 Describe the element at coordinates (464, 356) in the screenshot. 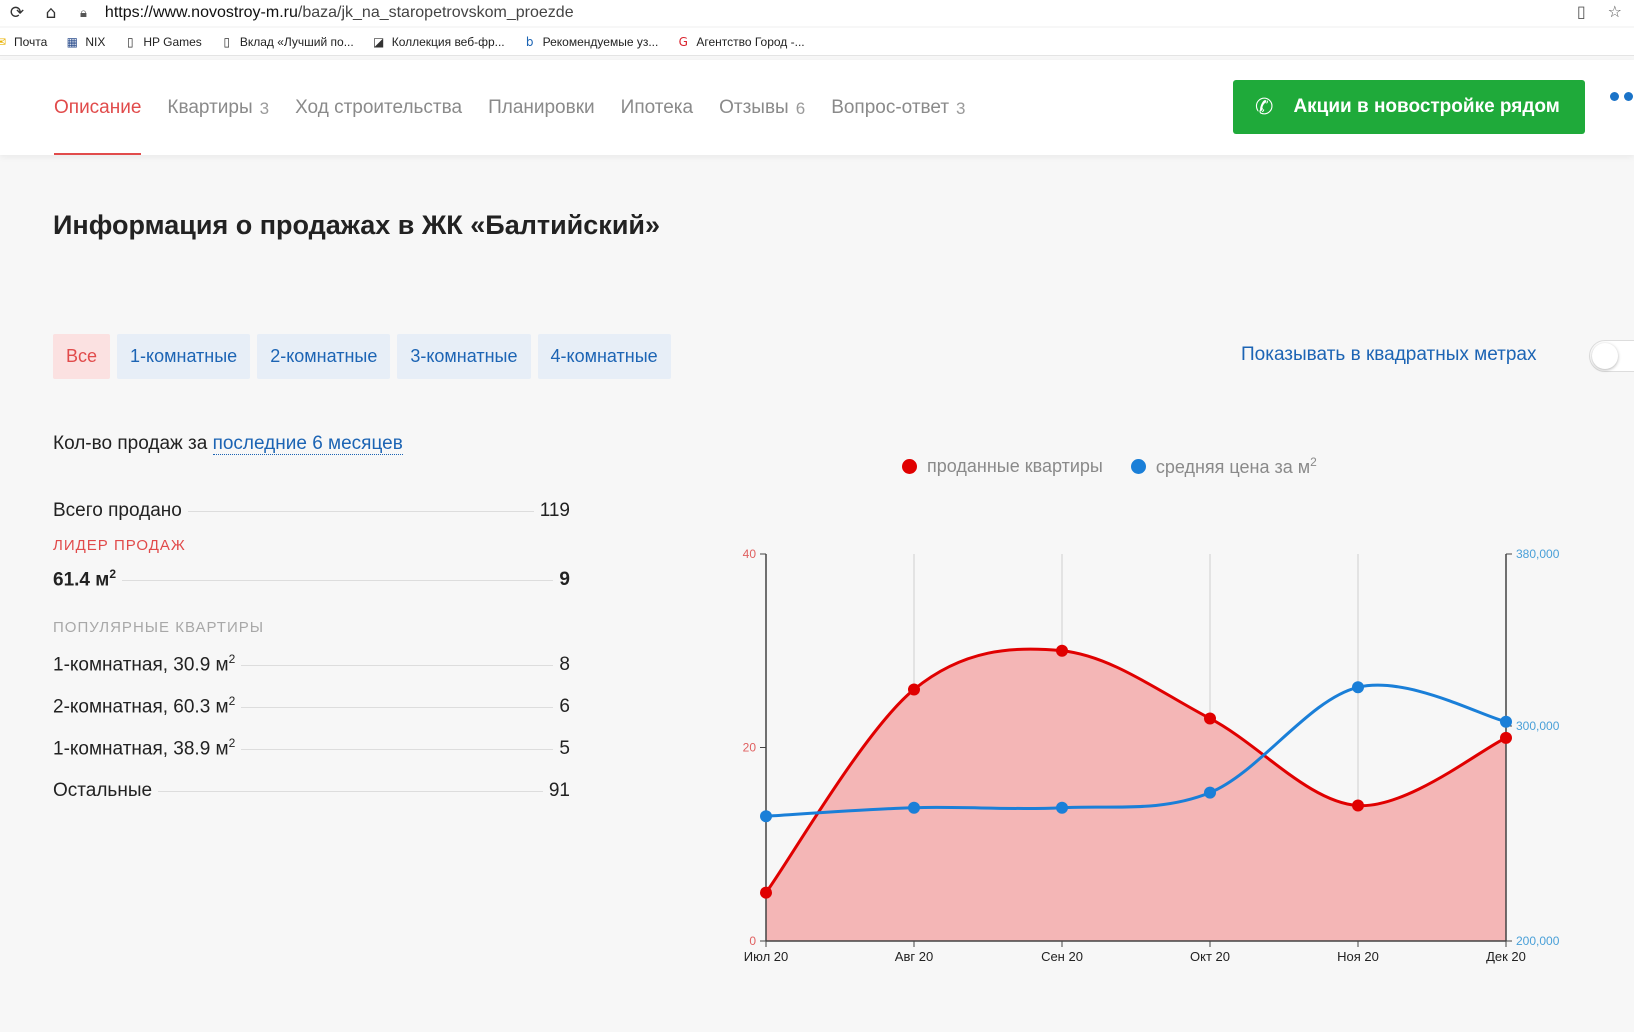

I see `filter-button: 3-комнатные` at that location.